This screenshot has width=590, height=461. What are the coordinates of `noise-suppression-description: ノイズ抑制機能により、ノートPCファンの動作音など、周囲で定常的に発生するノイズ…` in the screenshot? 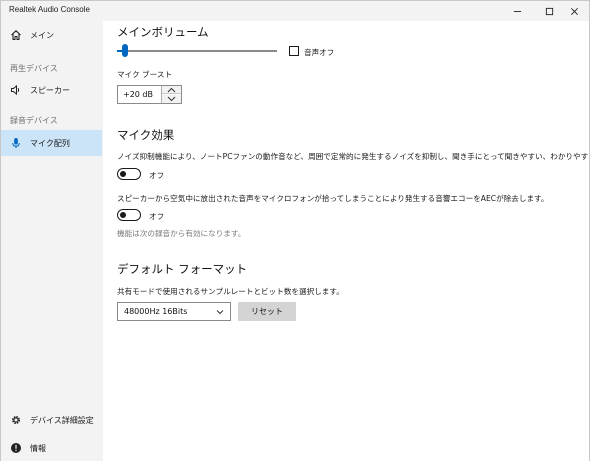 It's located at (353, 156).